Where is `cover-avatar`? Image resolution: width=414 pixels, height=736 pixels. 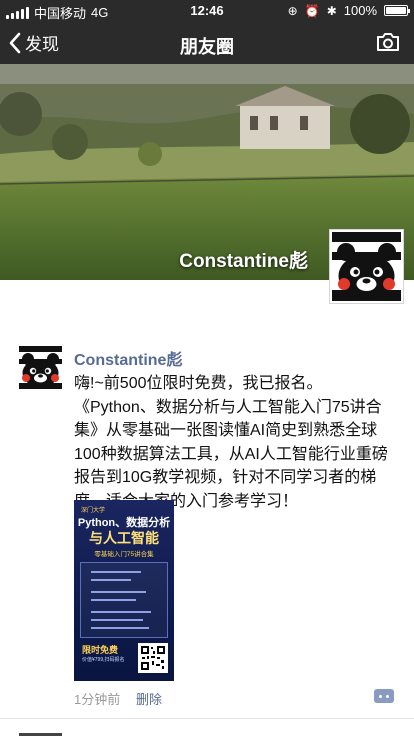
cover-avatar is located at coordinates (366, 266).